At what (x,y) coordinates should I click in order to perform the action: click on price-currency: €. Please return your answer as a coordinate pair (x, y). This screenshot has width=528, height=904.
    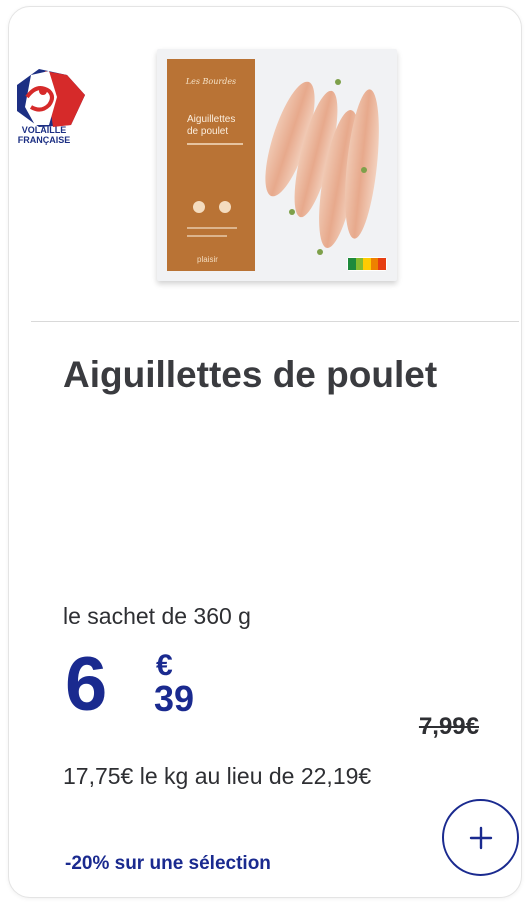
    Looking at the image, I should click on (164, 665).